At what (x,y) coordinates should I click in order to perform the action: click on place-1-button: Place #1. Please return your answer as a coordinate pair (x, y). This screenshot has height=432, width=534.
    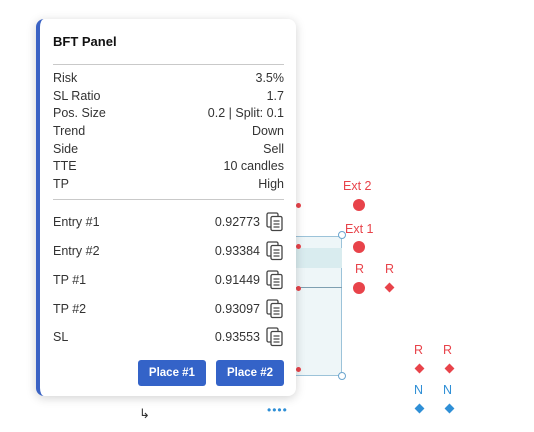
    Looking at the image, I should click on (171, 373).